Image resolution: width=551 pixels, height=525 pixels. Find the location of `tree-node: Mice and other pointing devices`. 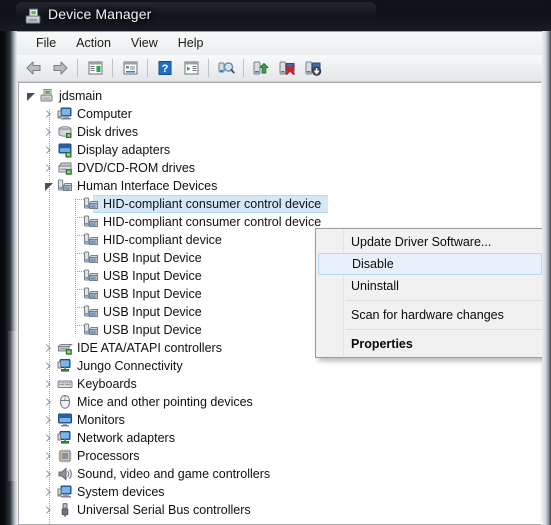

tree-node: Mice and other pointing devices is located at coordinates (280, 402).